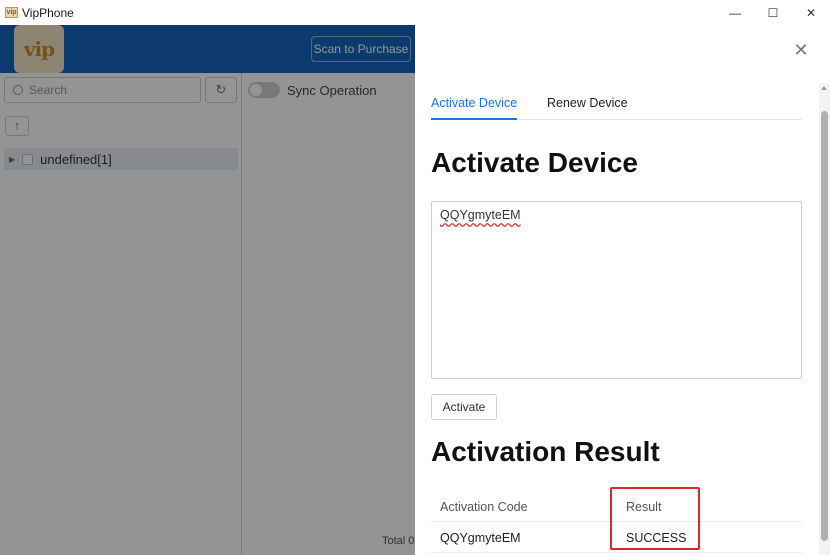 This screenshot has width=830, height=555. Describe the element at coordinates (480, 538) in the screenshot. I see `cell-activation-code: QQYgmyteEM` at that location.